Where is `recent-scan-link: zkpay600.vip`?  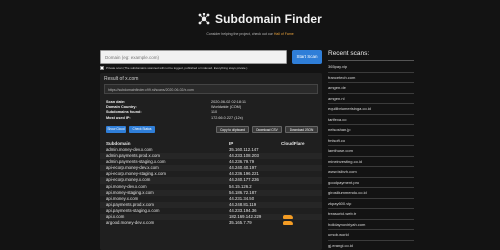
recent-scan-link: zkpay600.vip is located at coordinates (339, 203).